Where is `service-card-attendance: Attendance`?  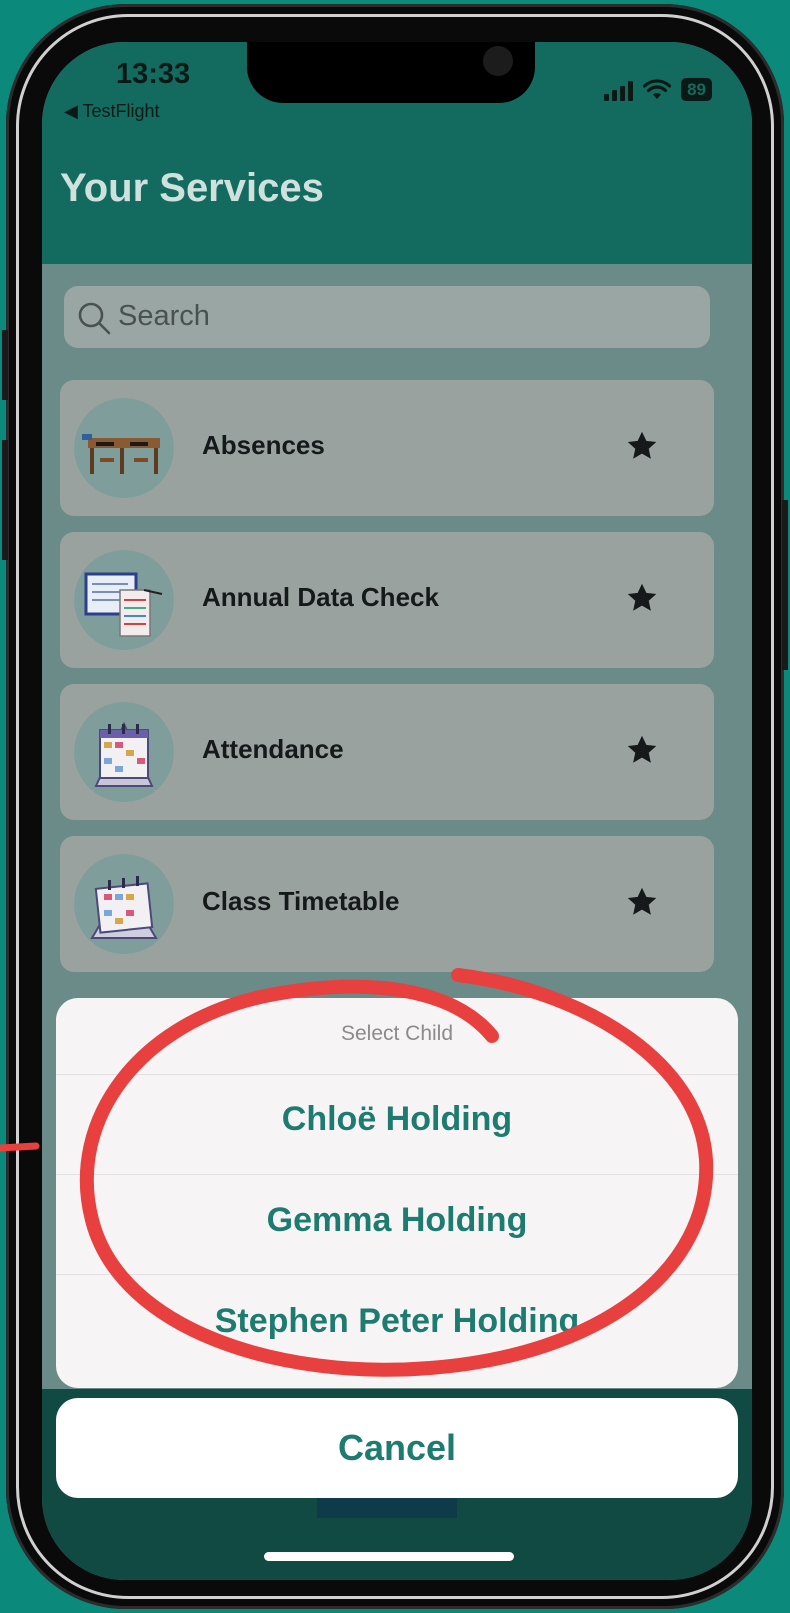
service-card-attendance: Attendance is located at coordinates (387, 752).